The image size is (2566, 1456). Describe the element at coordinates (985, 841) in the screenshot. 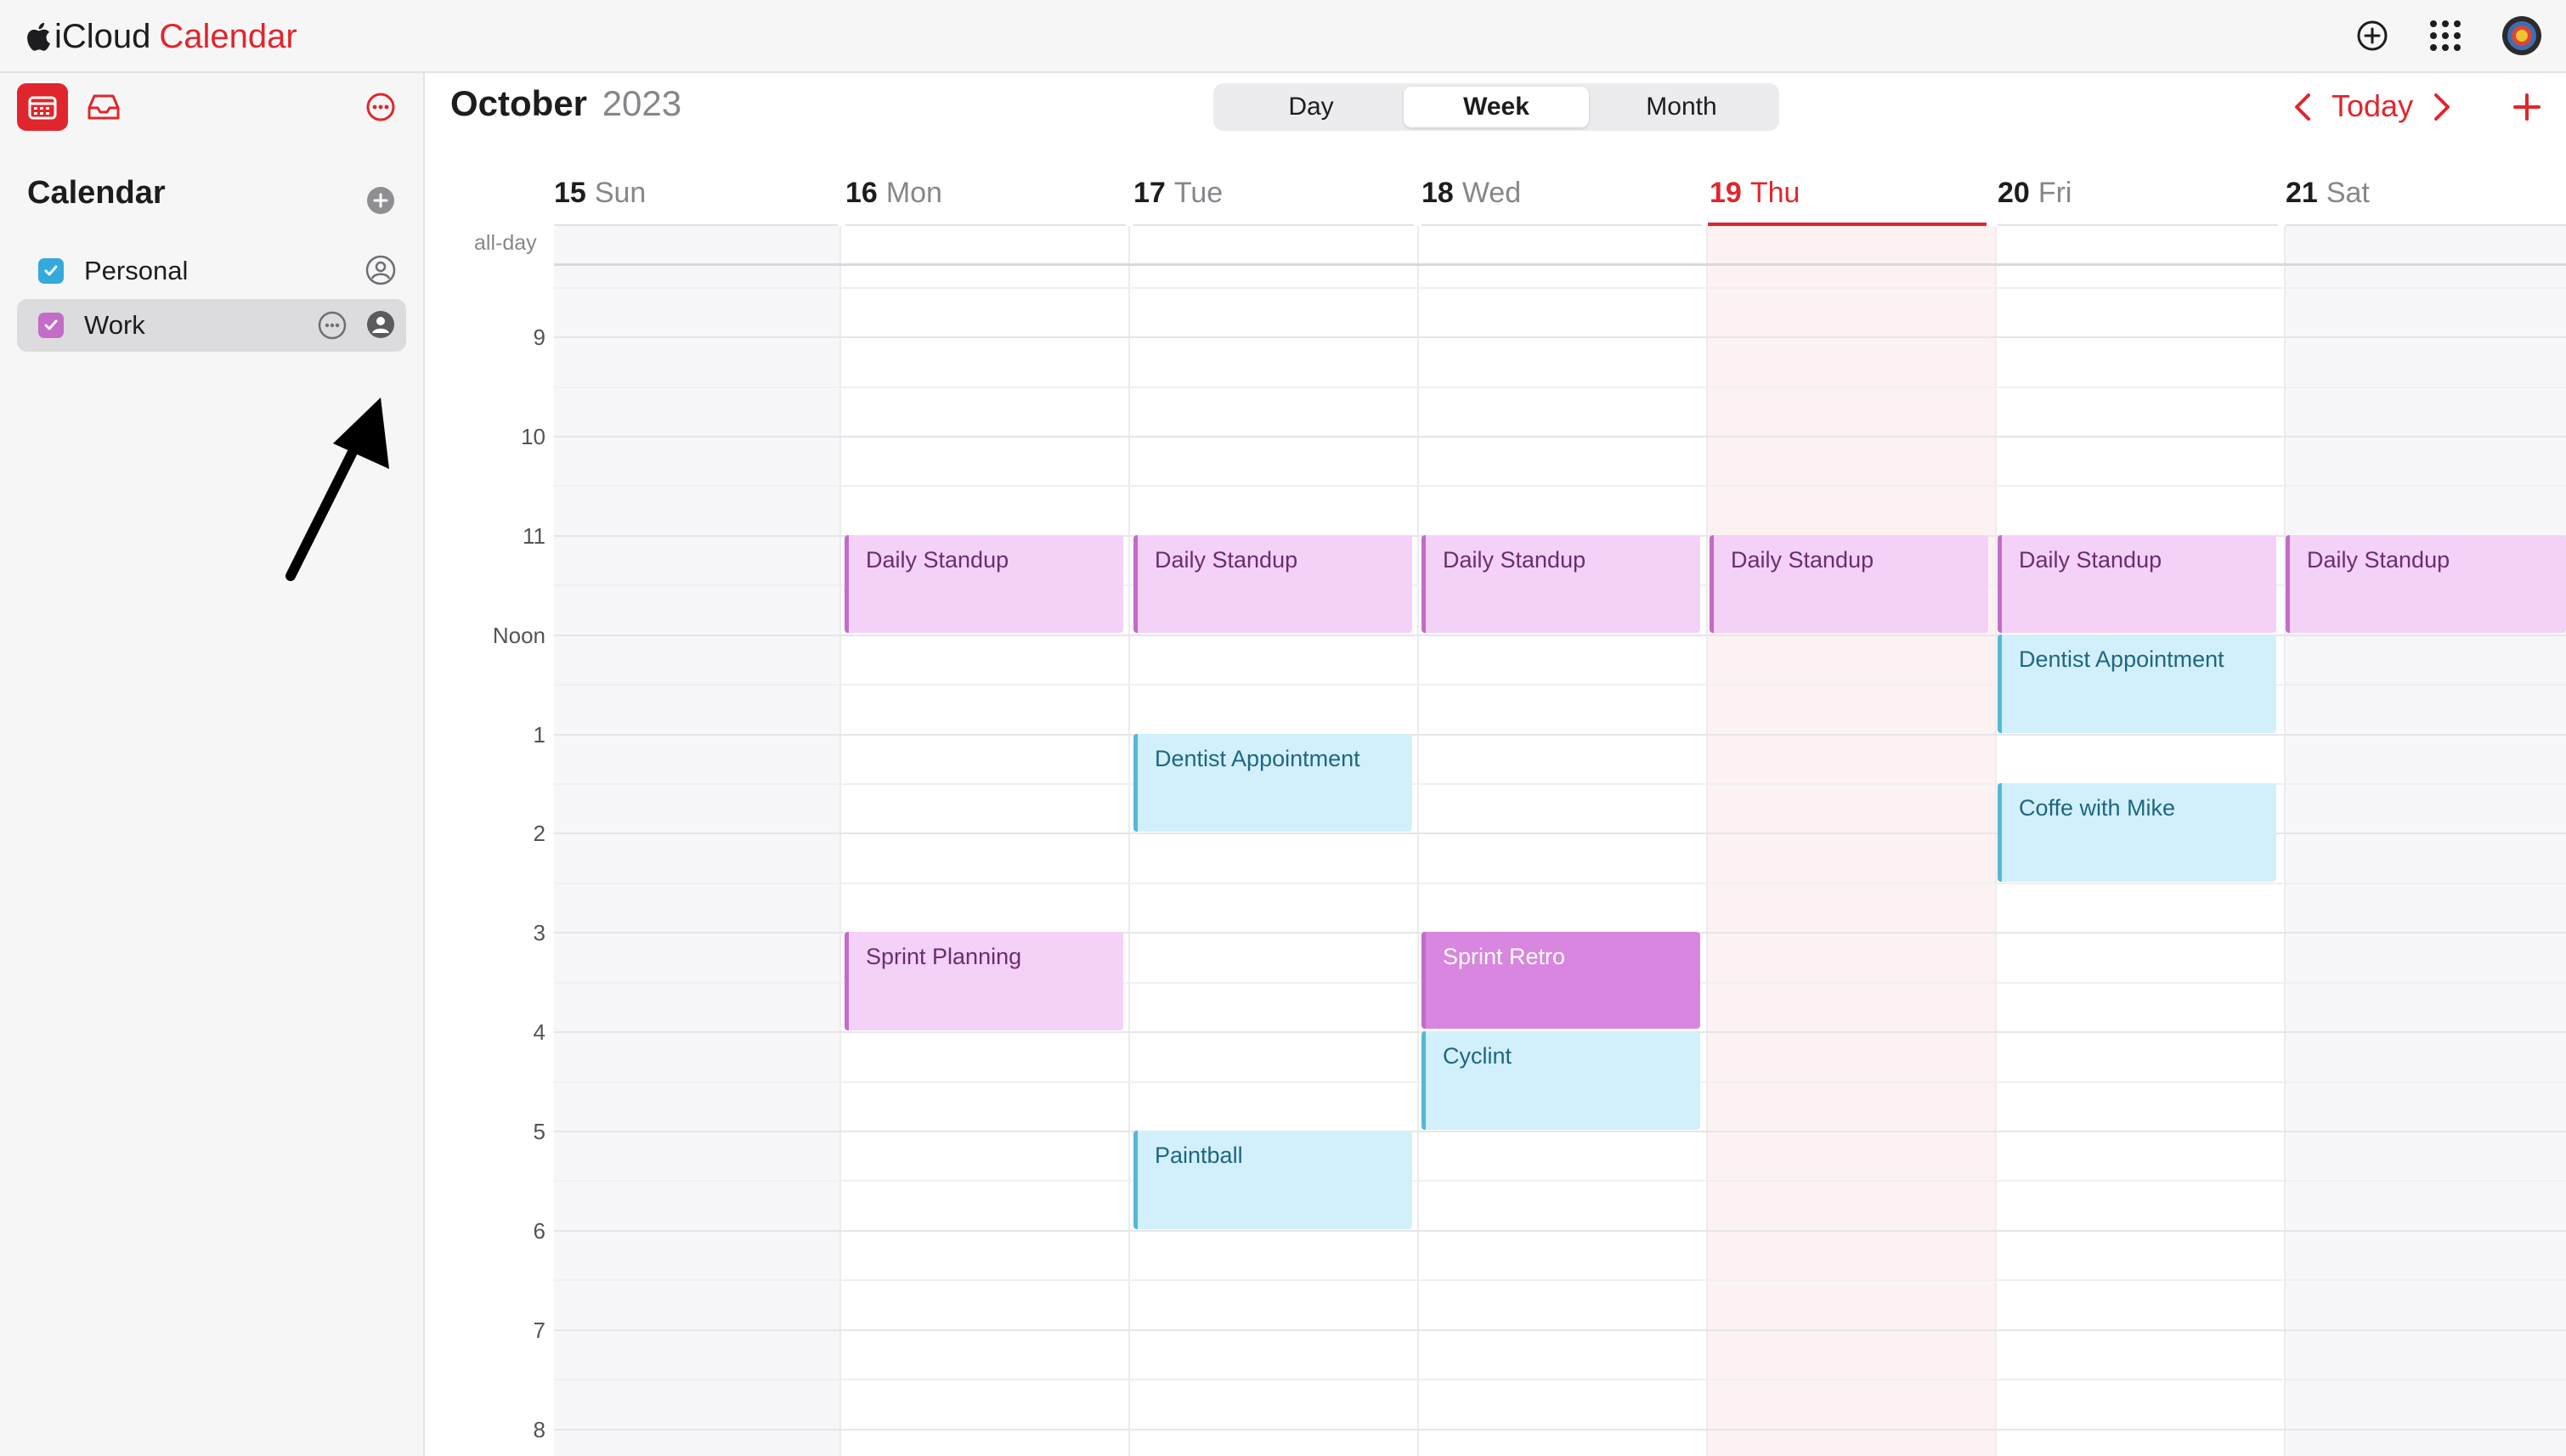

I see `day-column-mon` at that location.